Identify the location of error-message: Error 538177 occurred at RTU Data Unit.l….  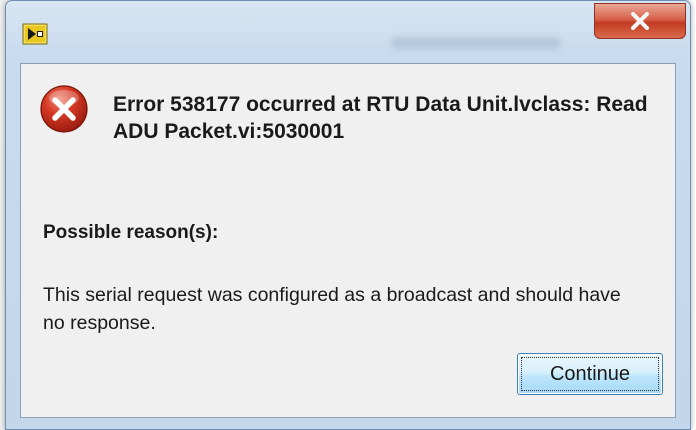
(380, 118).